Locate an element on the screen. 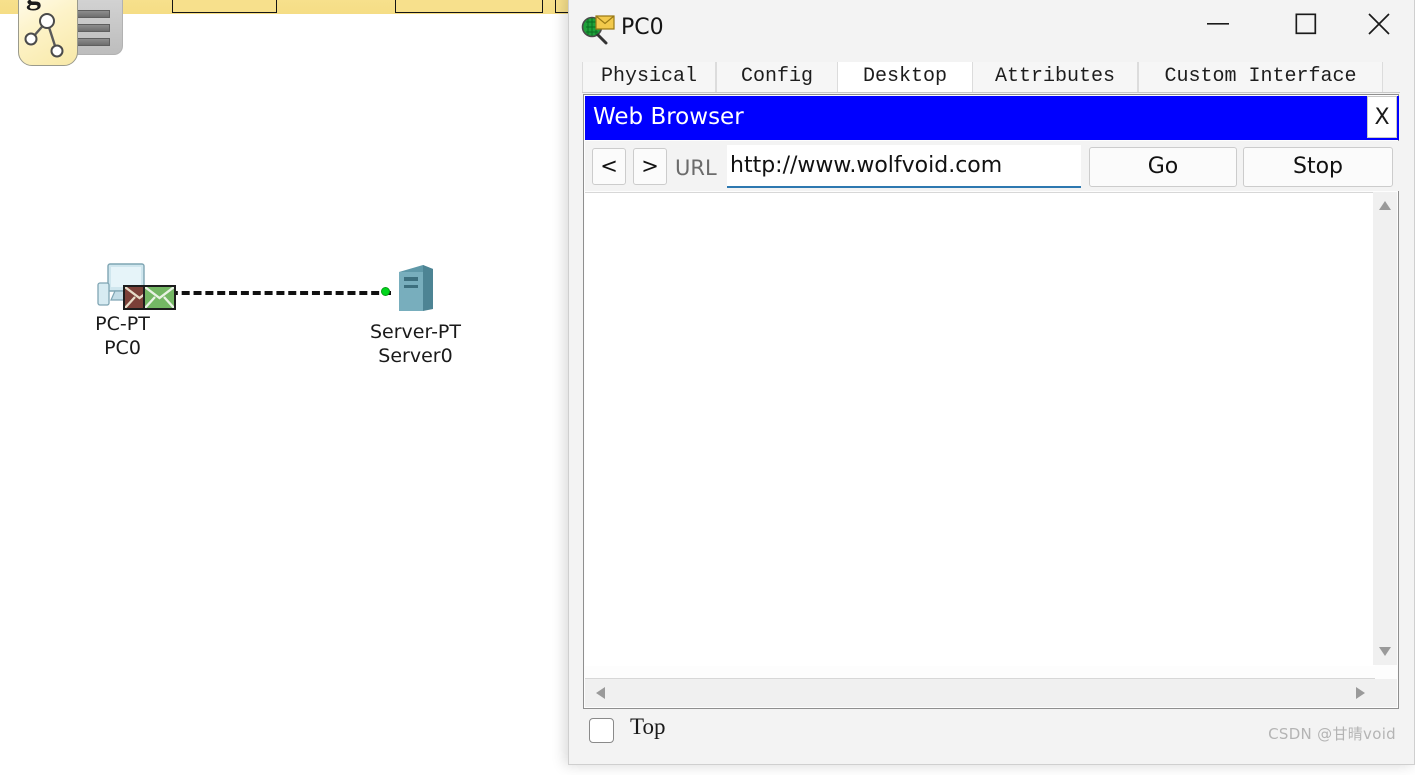 Image resolution: width=1415 pixels, height=775 pixels. stop-button: Stop is located at coordinates (1318, 167).